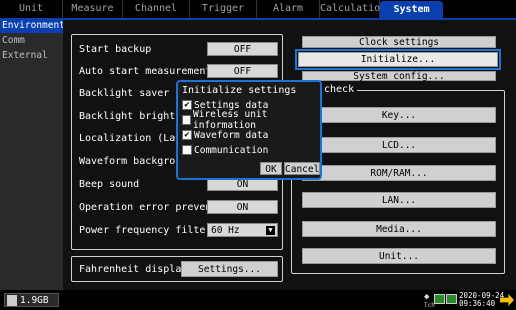 The width and height of the screenshot is (516, 310). What do you see at coordinates (31, 40) in the screenshot?
I see `sidebar-item-comm: Comm` at bounding box center [31, 40].